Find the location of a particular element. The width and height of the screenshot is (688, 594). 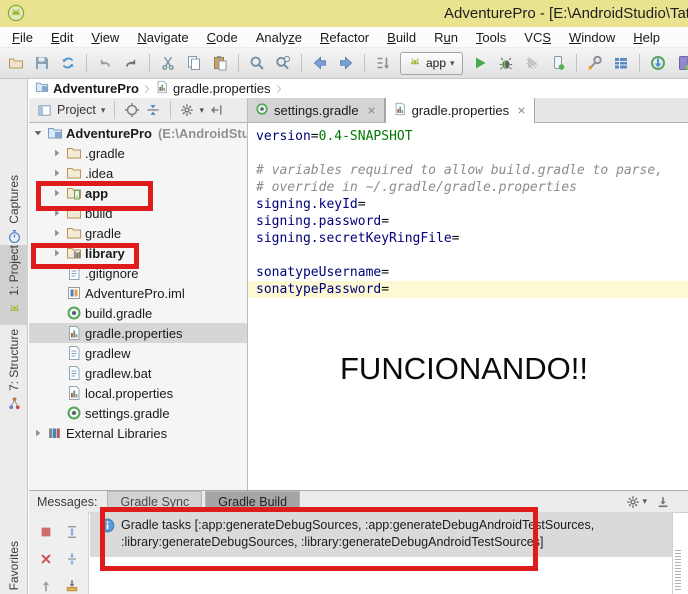

menu-help: Help is located at coordinates (646, 37).